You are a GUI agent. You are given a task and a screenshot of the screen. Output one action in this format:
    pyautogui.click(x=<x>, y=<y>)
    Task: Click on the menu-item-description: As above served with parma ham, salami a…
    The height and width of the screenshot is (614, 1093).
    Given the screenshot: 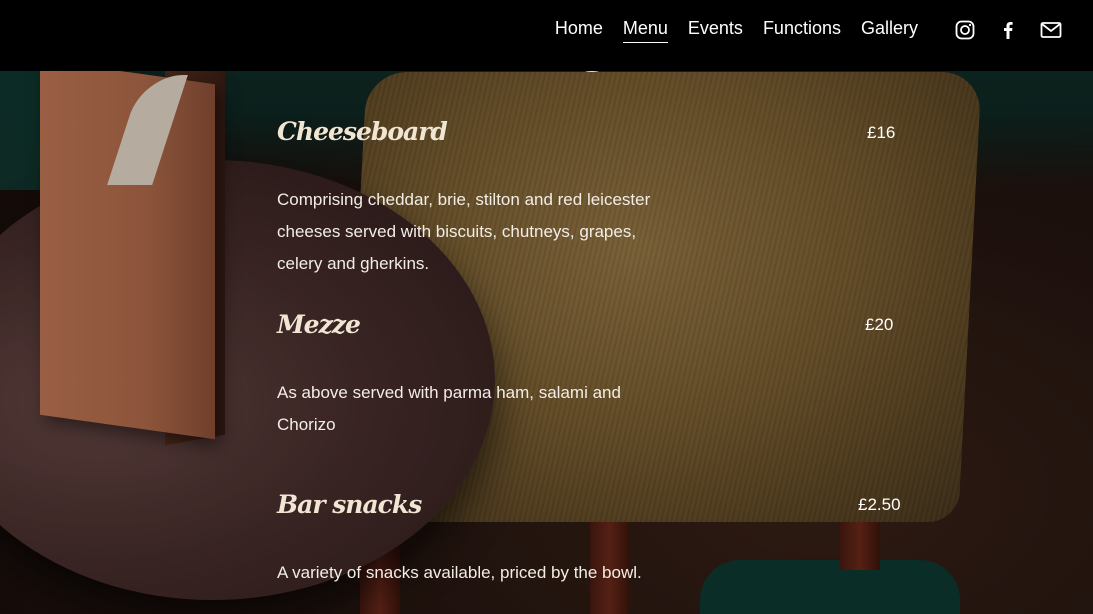 What is the action you would take?
    pyautogui.click(x=449, y=408)
    